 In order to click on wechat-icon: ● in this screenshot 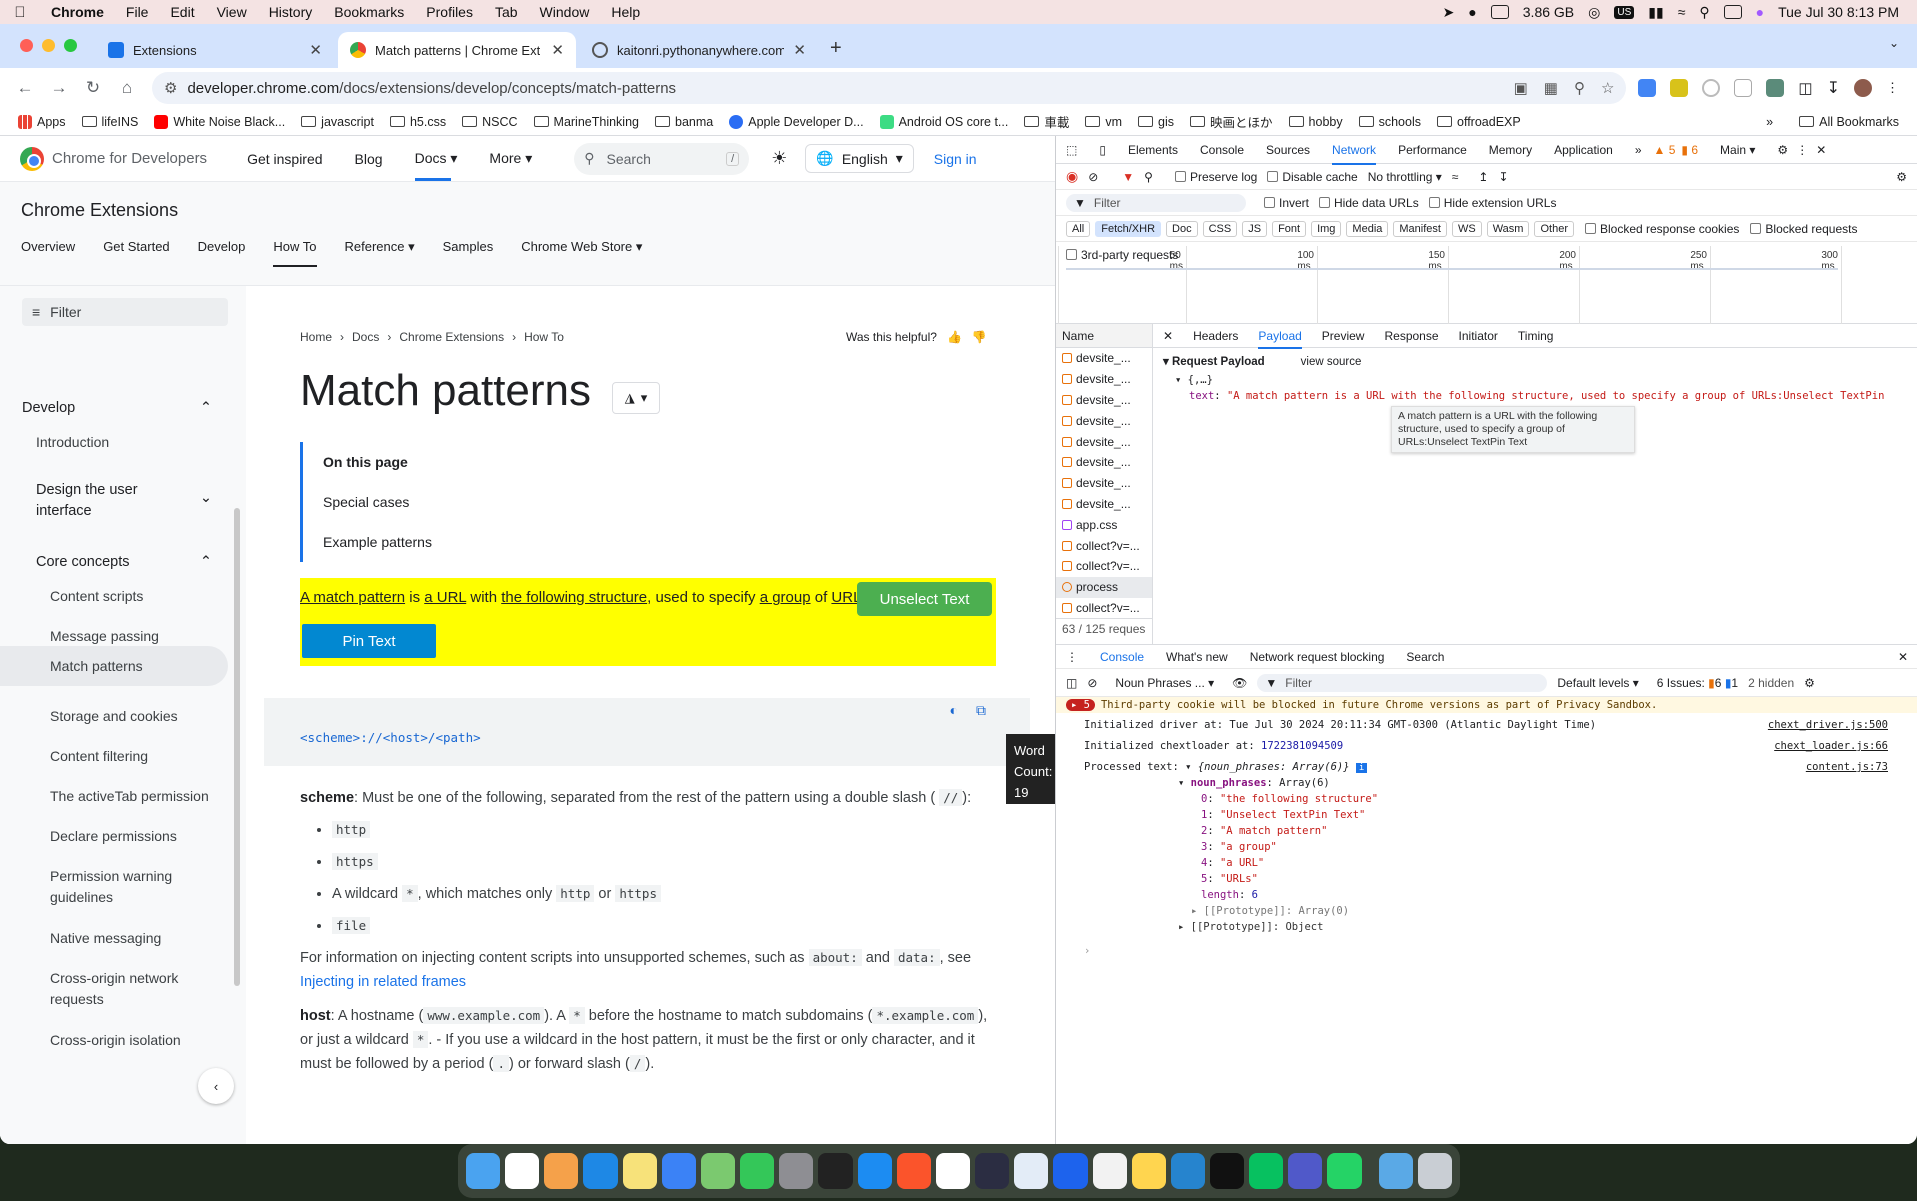, I will do `click(1472, 12)`.